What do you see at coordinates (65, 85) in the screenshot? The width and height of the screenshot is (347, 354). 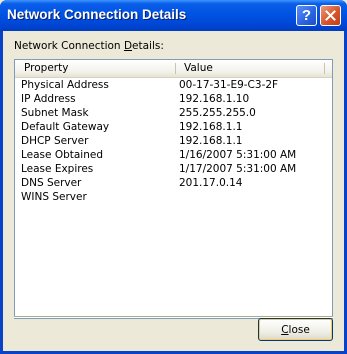 I see `property-cell: Physical Address` at bounding box center [65, 85].